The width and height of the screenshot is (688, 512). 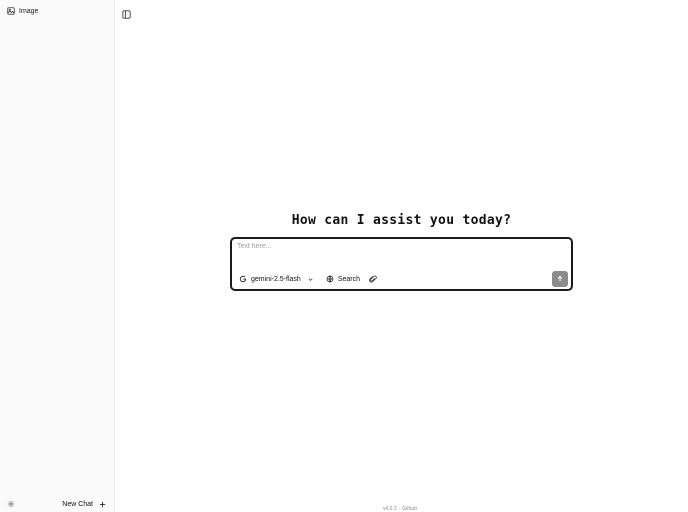 I want to click on version-label: v4.5.2, so click(x=390, y=509).